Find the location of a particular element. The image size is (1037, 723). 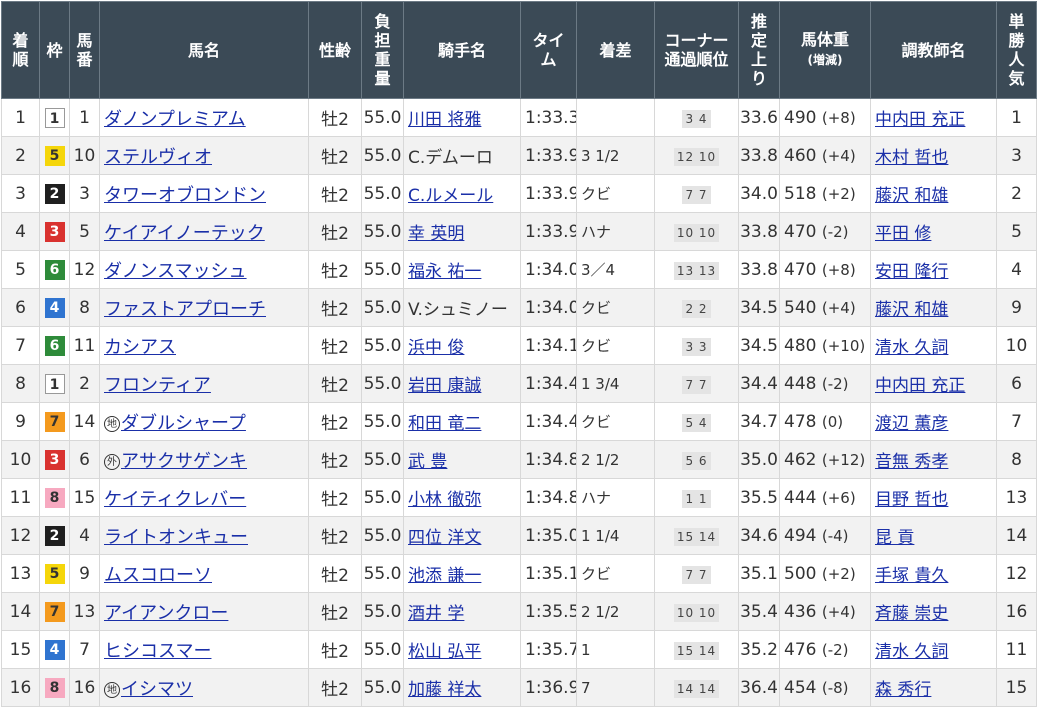

trainer-cell: 森 秀行 is located at coordinates (933, 687).